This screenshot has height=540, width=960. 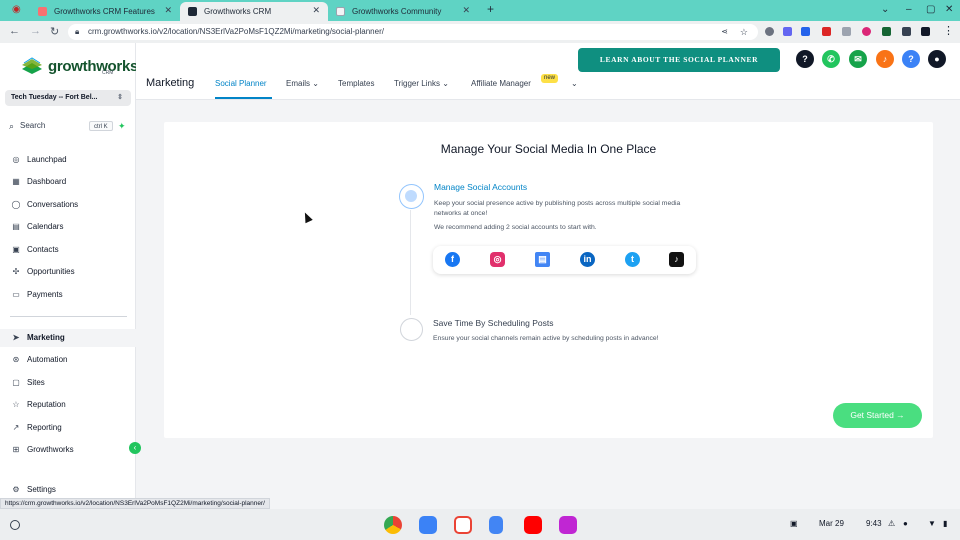 What do you see at coordinates (16, 427) in the screenshot?
I see `chart-icon: ↗` at bounding box center [16, 427].